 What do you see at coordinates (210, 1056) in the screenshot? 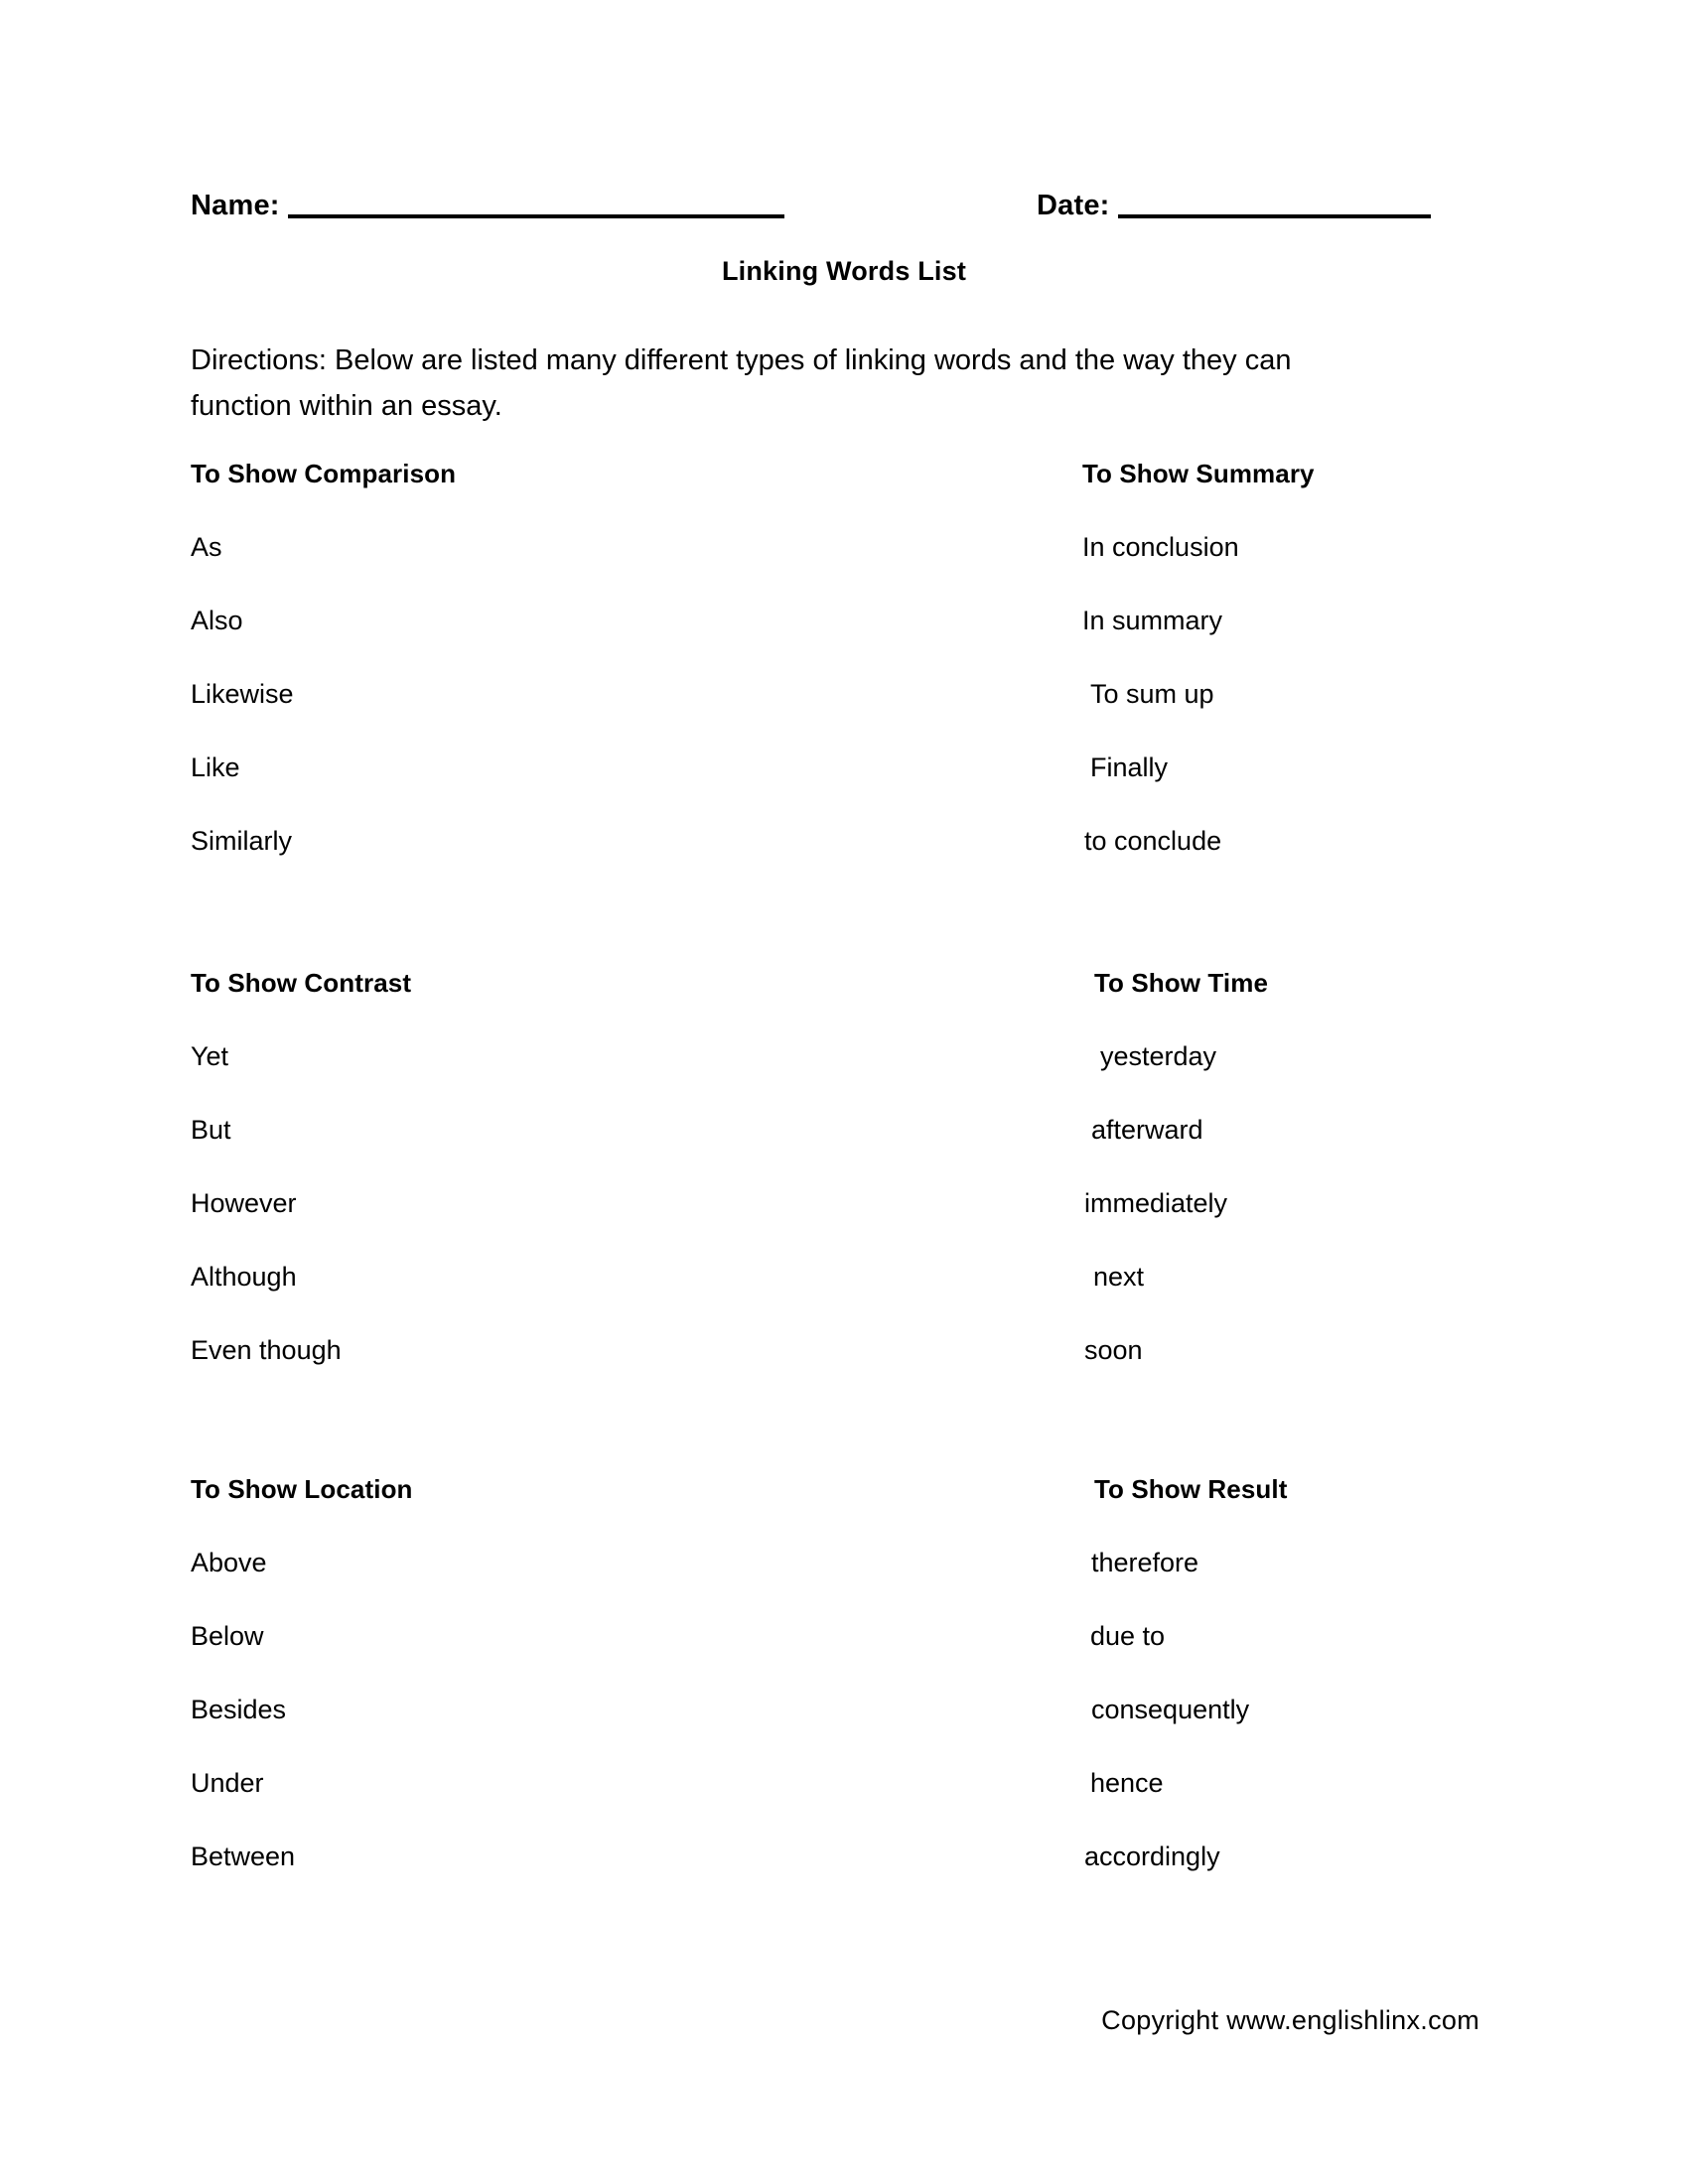
I see `list-item: Yet` at bounding box center [210, 1056].